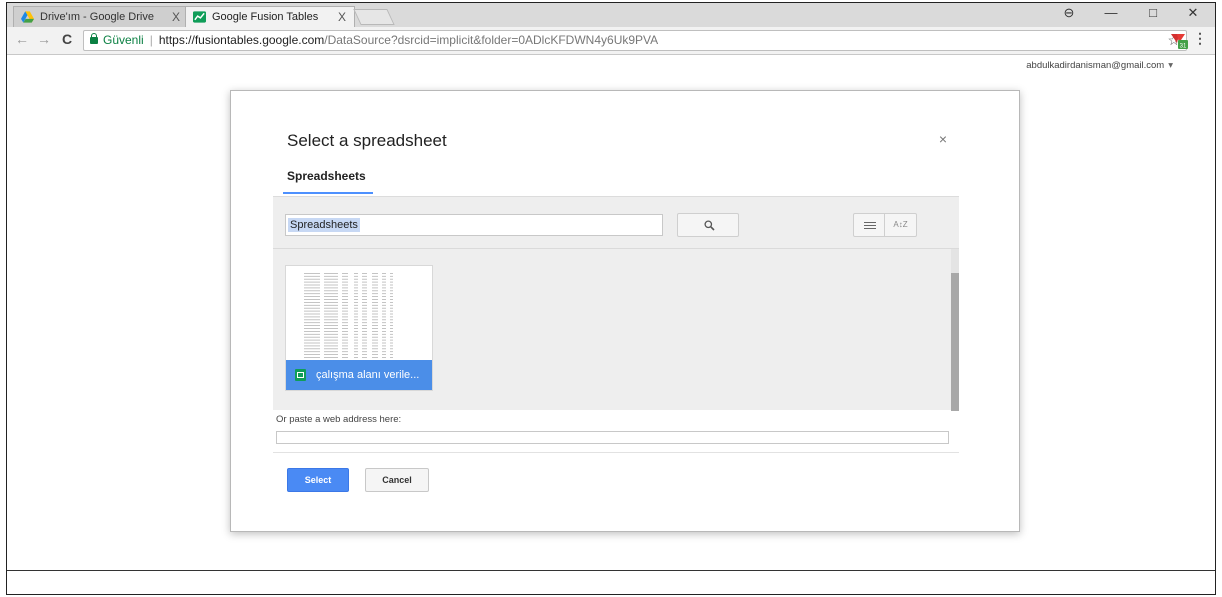 Image resolution: width=1222 pixels, height=597 pixels. I want to click on url-host: https://fusiontables.google.com, so click(241, 40).